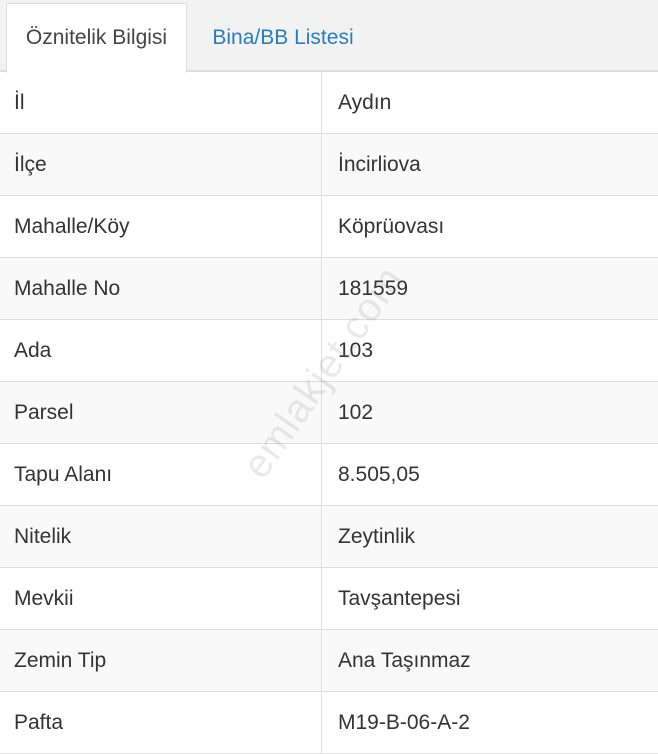 This screenshot has height=754, width=658. Describe the element at coordinates (329, 103) in the screenshot. I see `table-row: İl Aydın` at that location.